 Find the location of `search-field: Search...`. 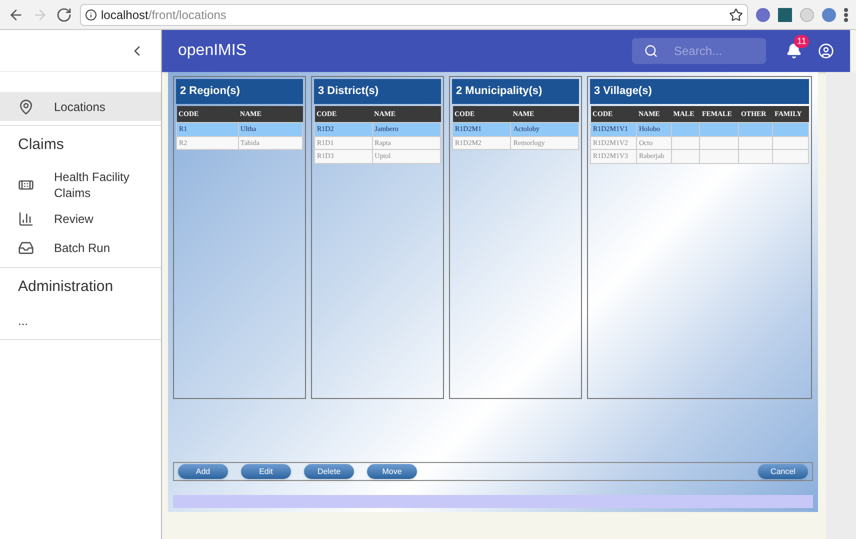

search-field: Search... is located at coordinates (699, 51).